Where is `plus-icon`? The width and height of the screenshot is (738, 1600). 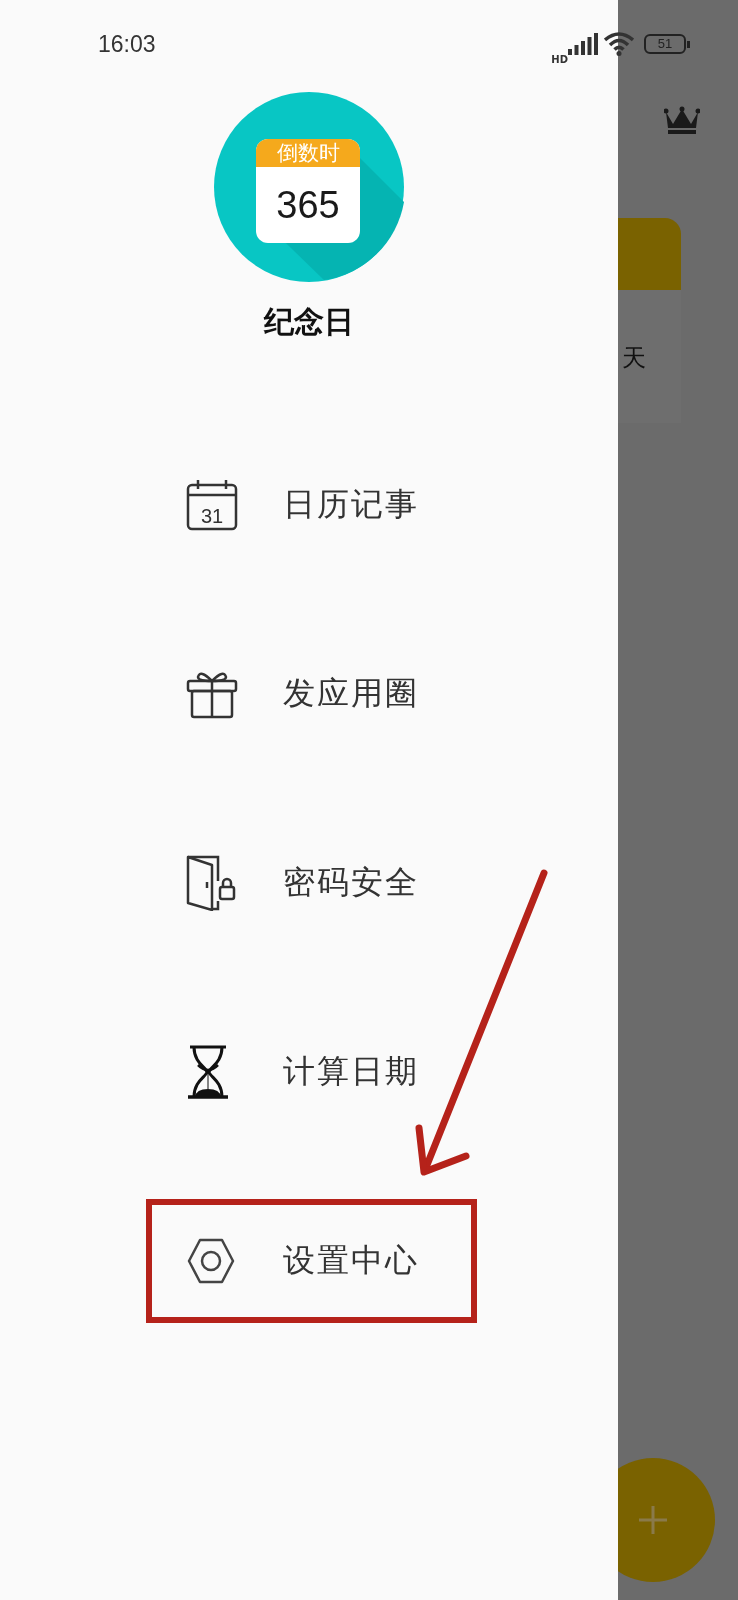
plus-icon is located at coordinates (653, 1520).